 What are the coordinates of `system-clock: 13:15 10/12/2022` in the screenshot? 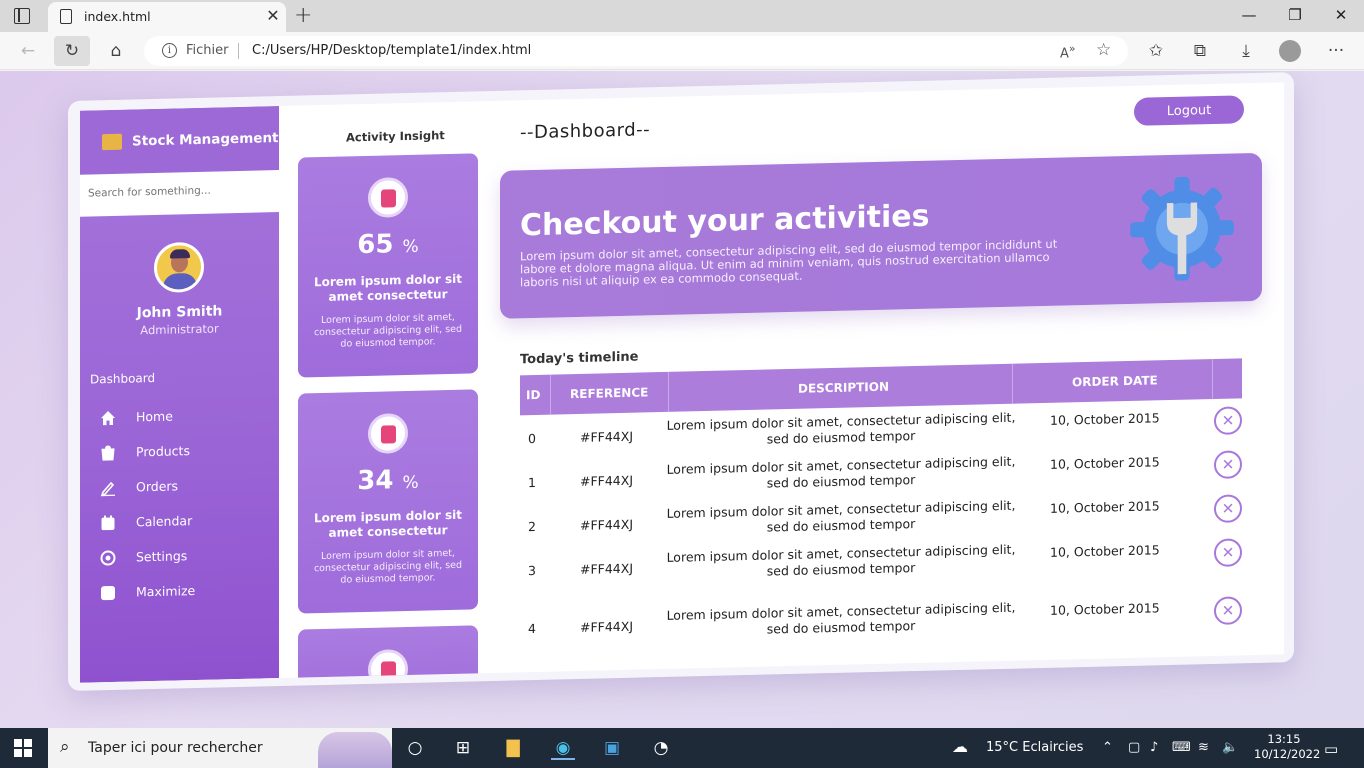 It's located at (1287, 747).